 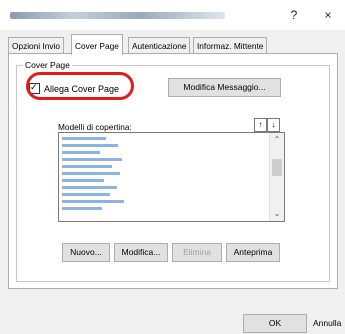 What do you see at coordinates (277, 140) in the screenshot?
I see `scroll-up-icon: ⌃` at bounding box center [277, 140].